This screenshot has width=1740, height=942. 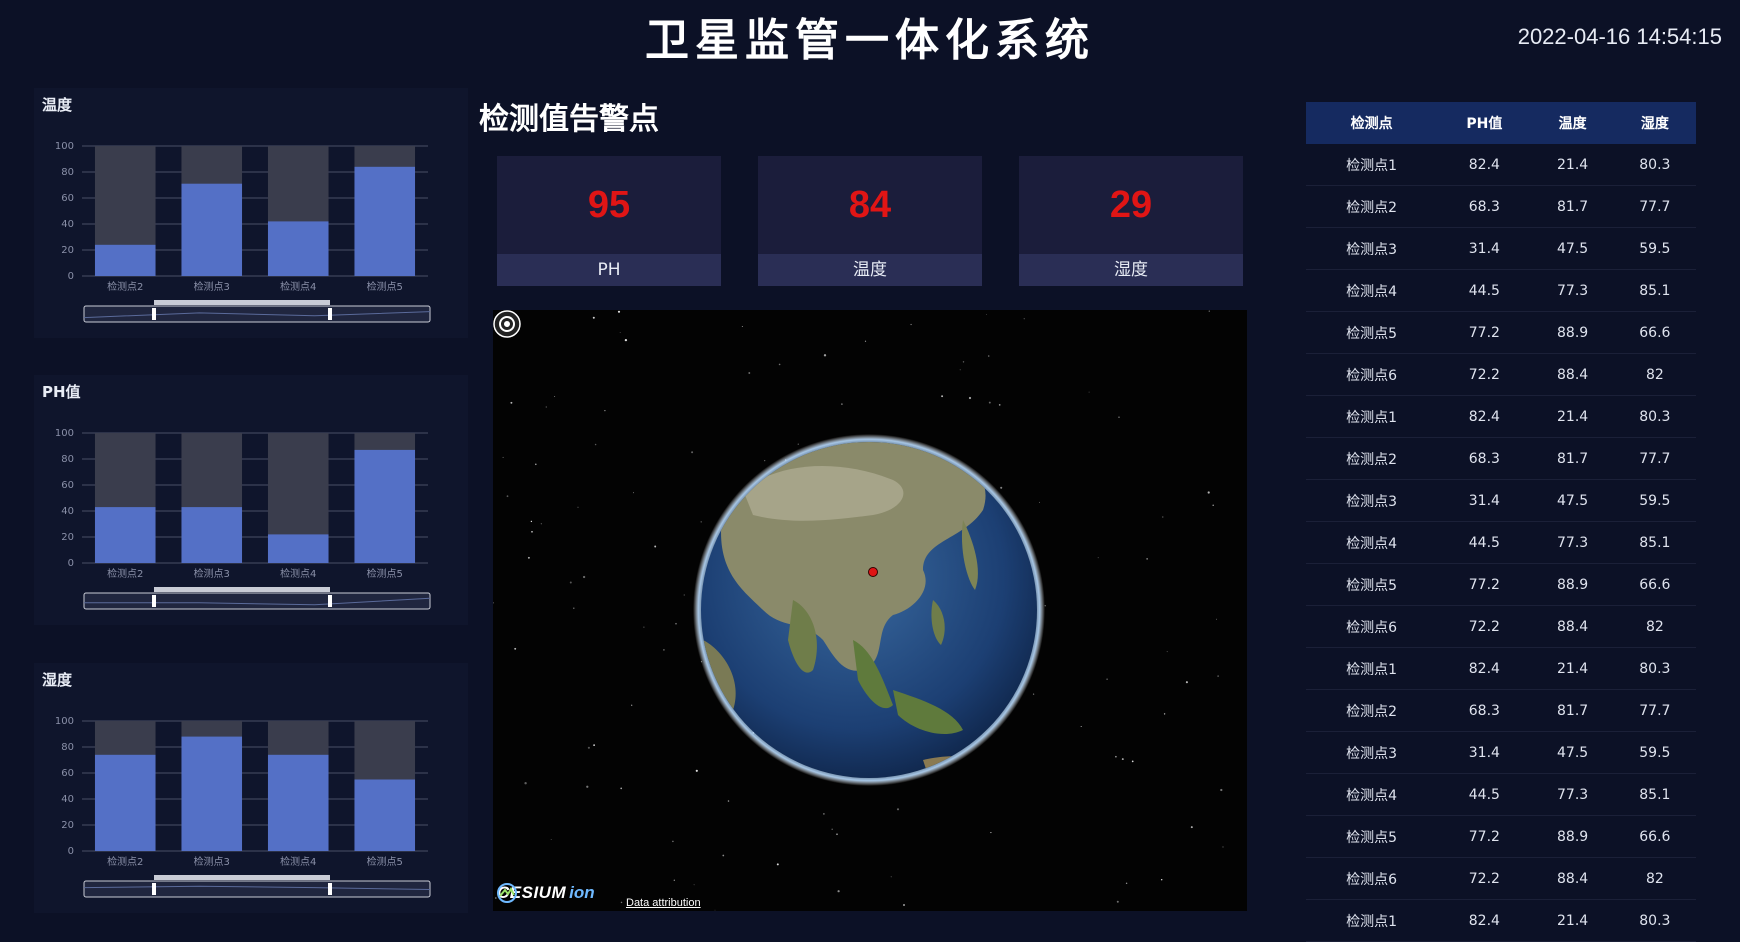 I want to click on kpi-label: 湿度, so click(x=1131, y=270).